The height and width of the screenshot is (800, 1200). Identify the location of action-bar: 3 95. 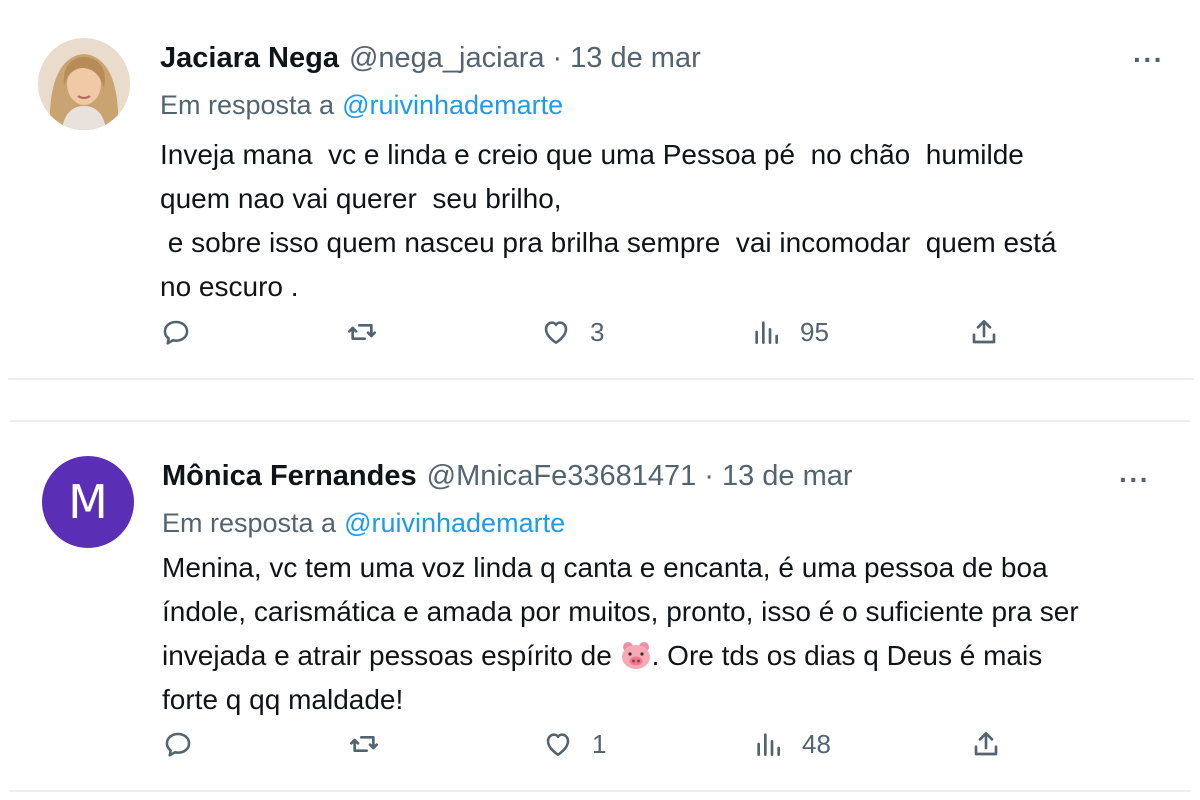
(590, 332).